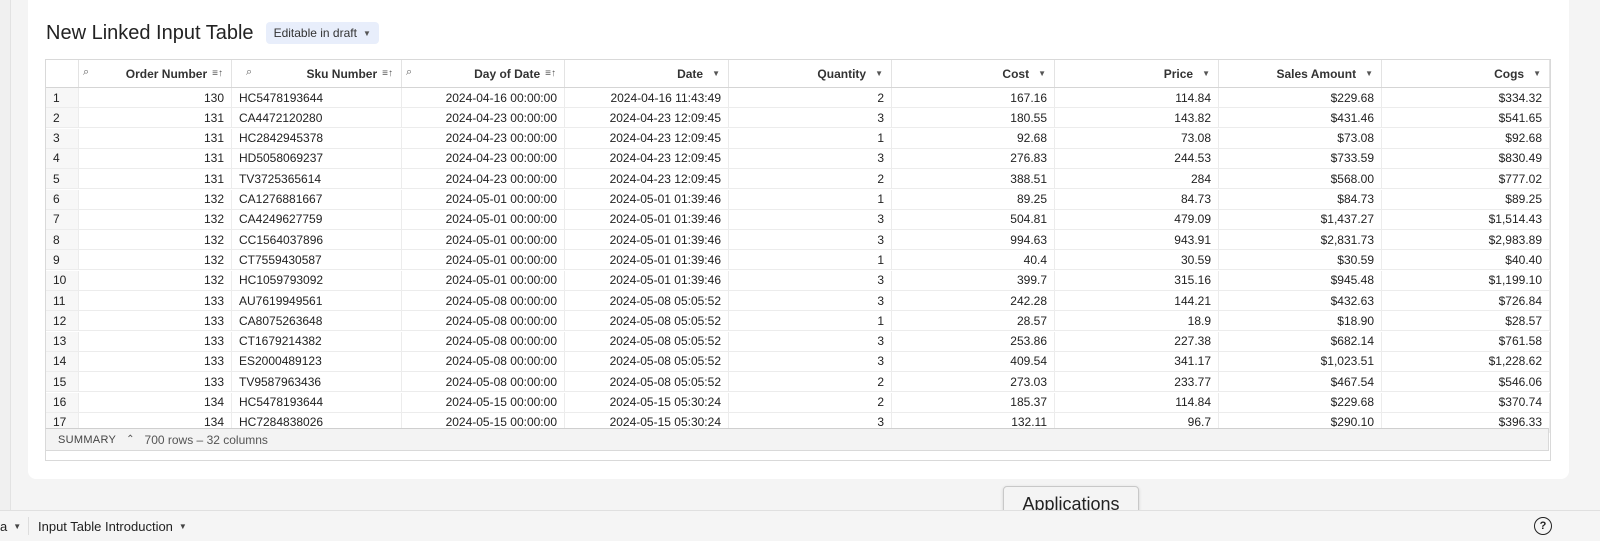  What do you see at coordinates (1137, 199) in the screenshot?
I see `price-cell: 84.73` at bounding box center [1137, 199].